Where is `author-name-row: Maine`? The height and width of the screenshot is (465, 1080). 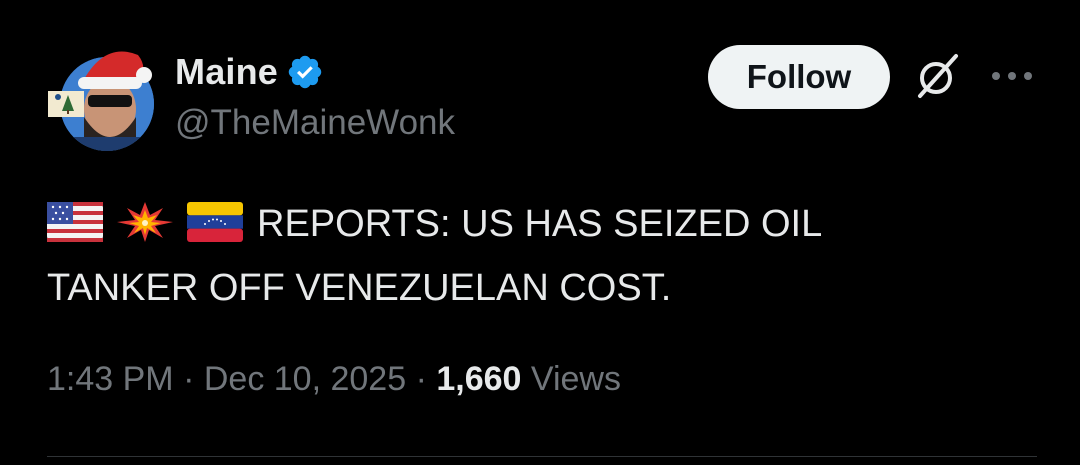
author-name-row: Maine is located at coordinates (249, 72).